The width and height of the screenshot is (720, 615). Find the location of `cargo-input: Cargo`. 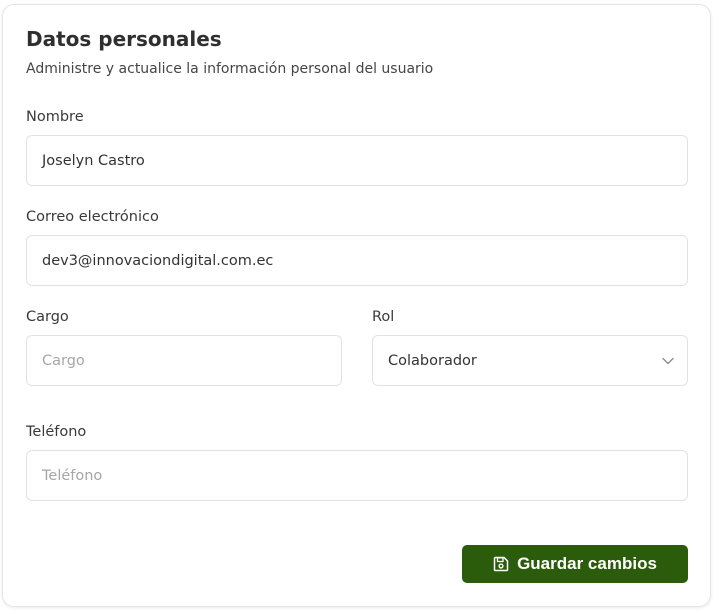

cargo-input: Cargo is located at coordinates (184, 360).